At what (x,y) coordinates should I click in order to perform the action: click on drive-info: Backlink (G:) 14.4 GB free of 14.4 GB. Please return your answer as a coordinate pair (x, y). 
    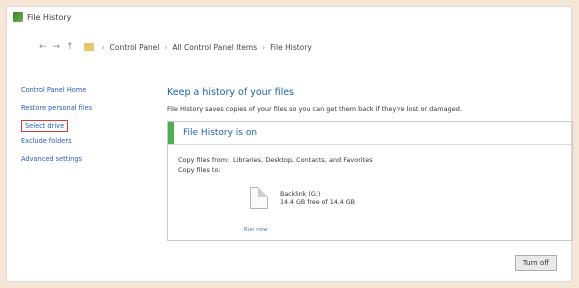
    Looking at the image, I should click on (317, 199).